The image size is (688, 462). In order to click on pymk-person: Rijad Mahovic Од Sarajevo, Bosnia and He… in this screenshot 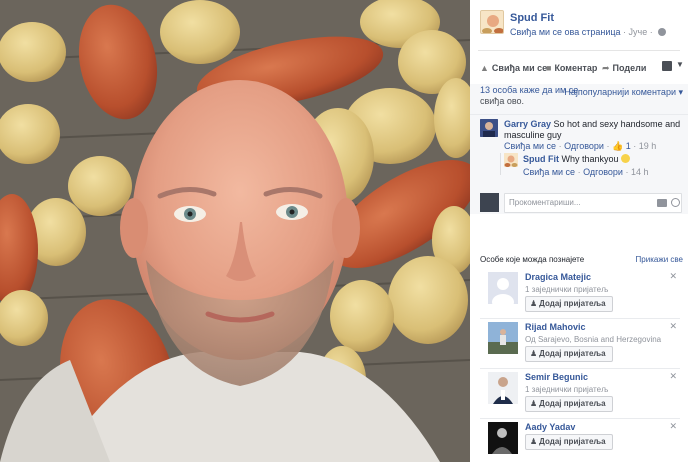, I will do `click(585, 345)`.